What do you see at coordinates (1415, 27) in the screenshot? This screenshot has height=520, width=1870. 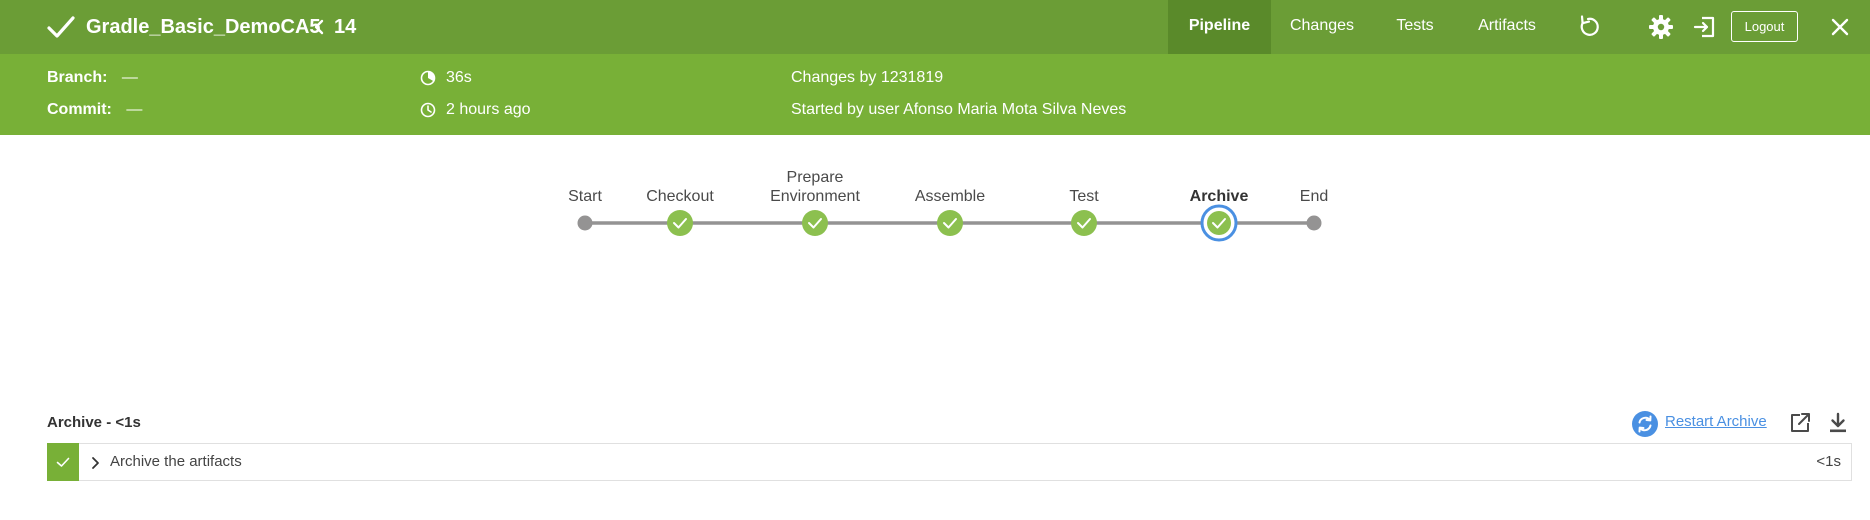 I see `tab-tests: Tests` at bounding box center [1415, 27].